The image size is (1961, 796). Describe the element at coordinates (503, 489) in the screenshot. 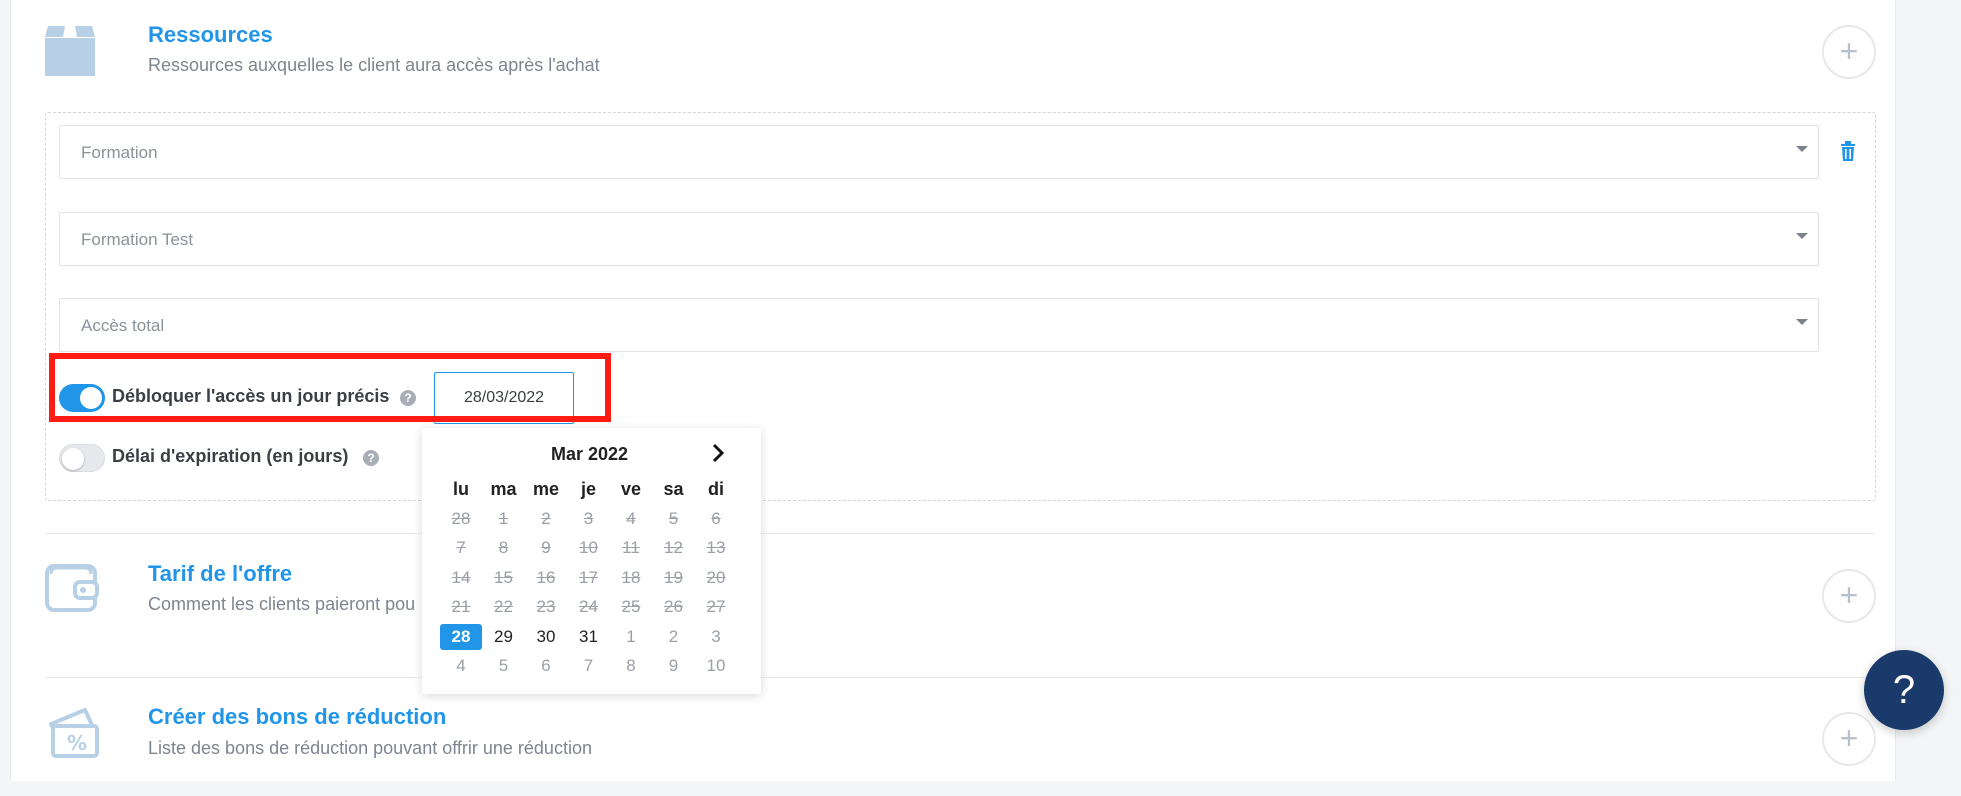

I see `calendar-weekday: ma` at that location.